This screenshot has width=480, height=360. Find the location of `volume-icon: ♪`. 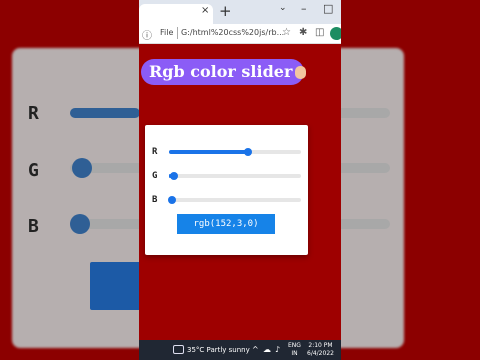

volume-icon: ♪ is located at coordinates (277, 349).